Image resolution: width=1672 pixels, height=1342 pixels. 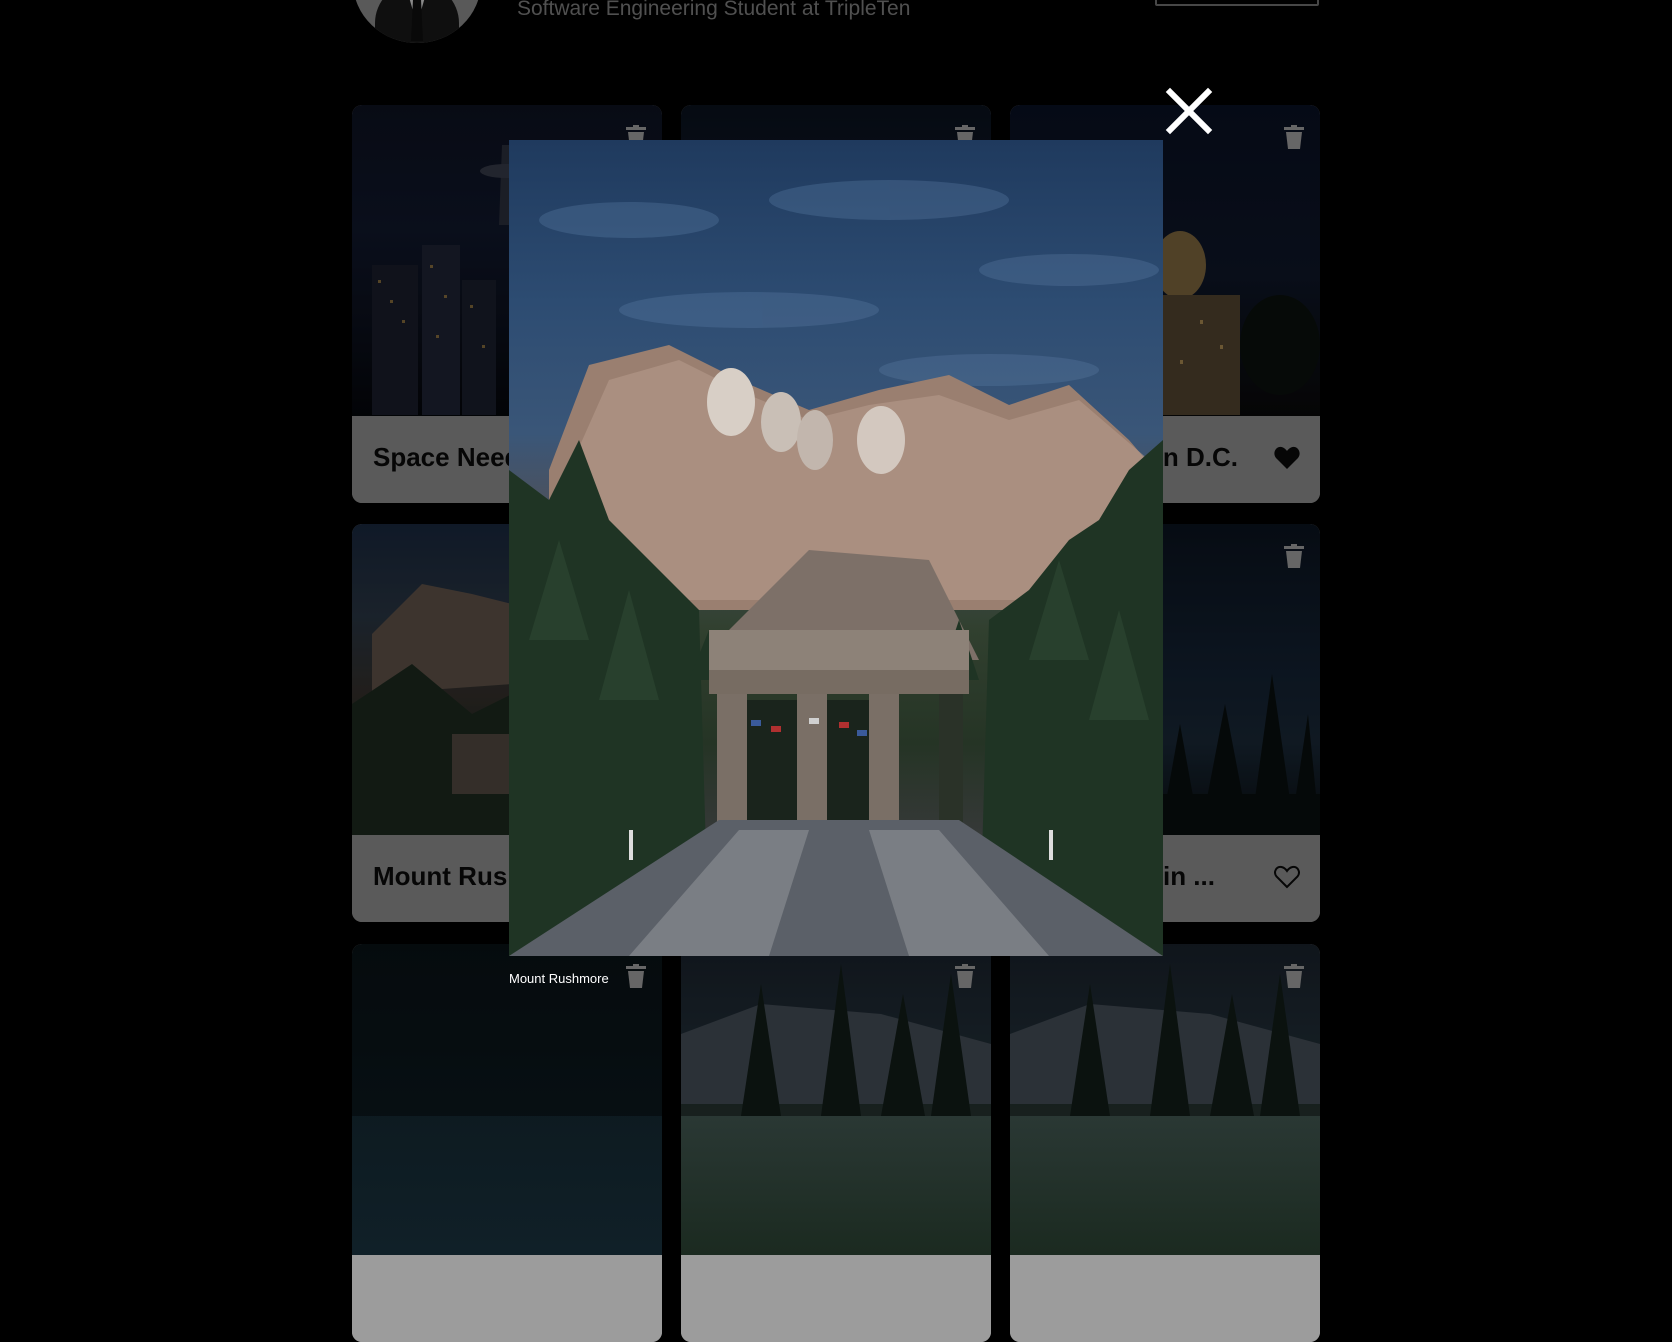 I want to click on modal-caption: Mount Rushmore, so click(x=559, y=978).